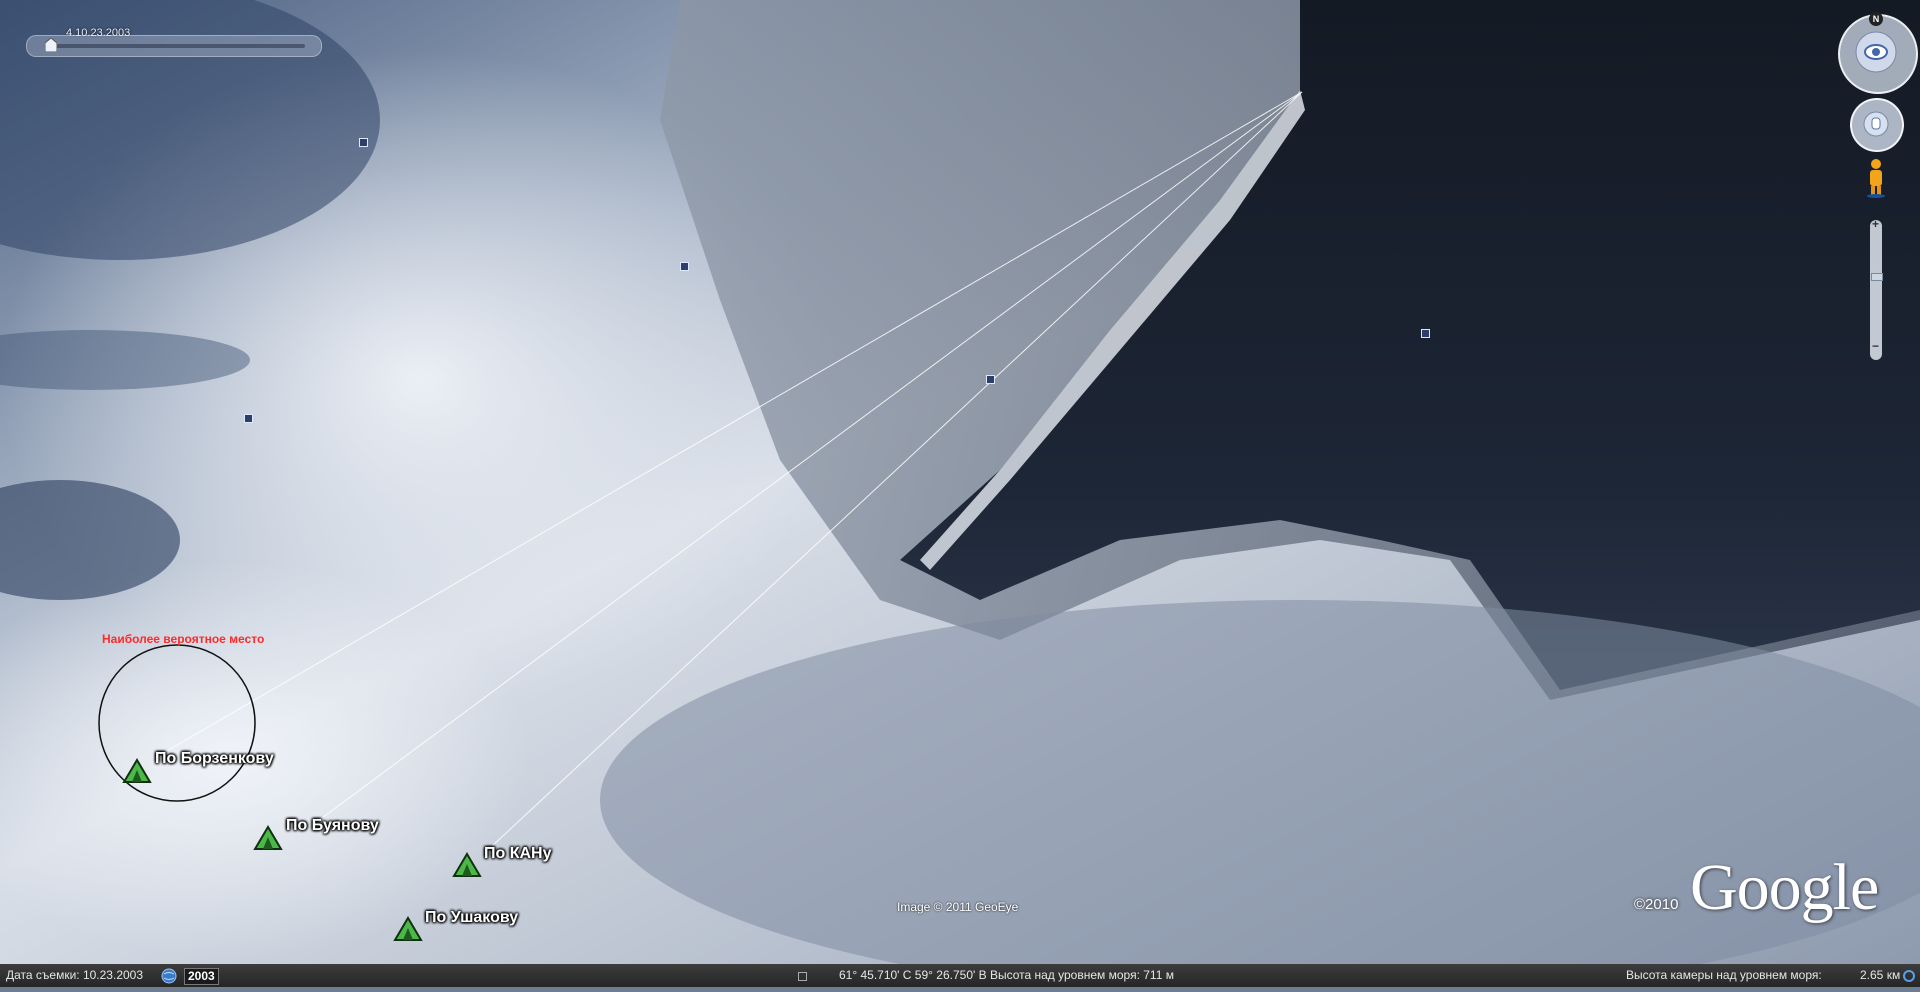 Image resolution: width=1920 pixels, height=992 pixels. Describe the element at coordinates (214, 759) in the screenshot. I see `marker-label-borzenkov: По Борзенкову` at that location.